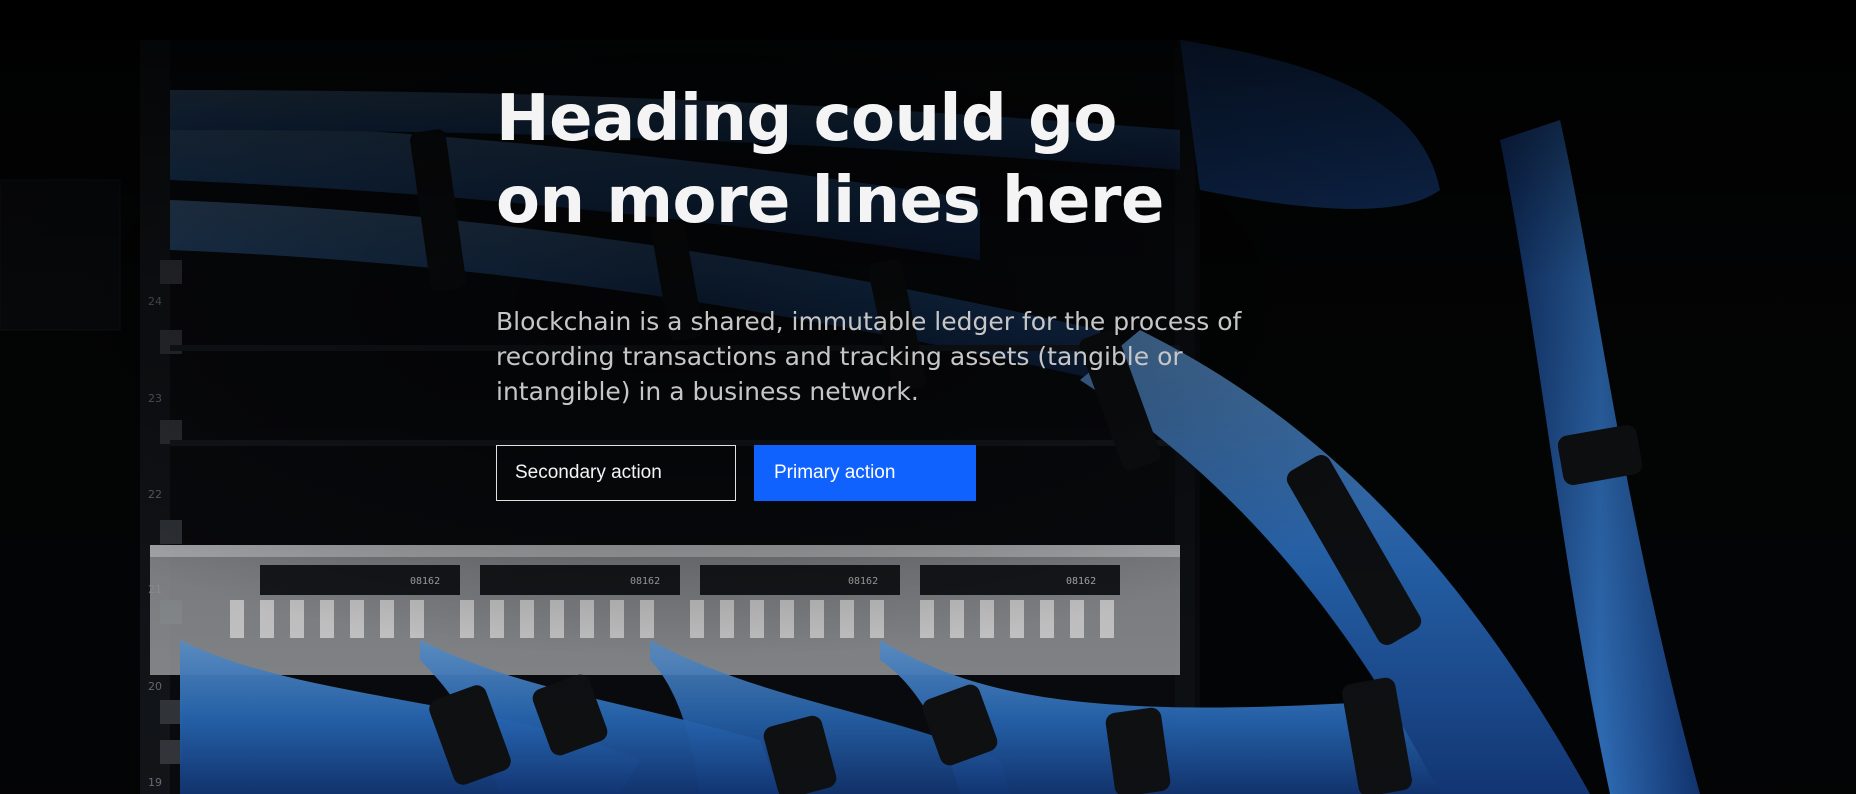 The width and height of the screenshot is (1856, 794). What do you see at coordinates (865, 473) in the screenshot?
I see `primary-action-button: Primary action` at bounding box center [865, 473].